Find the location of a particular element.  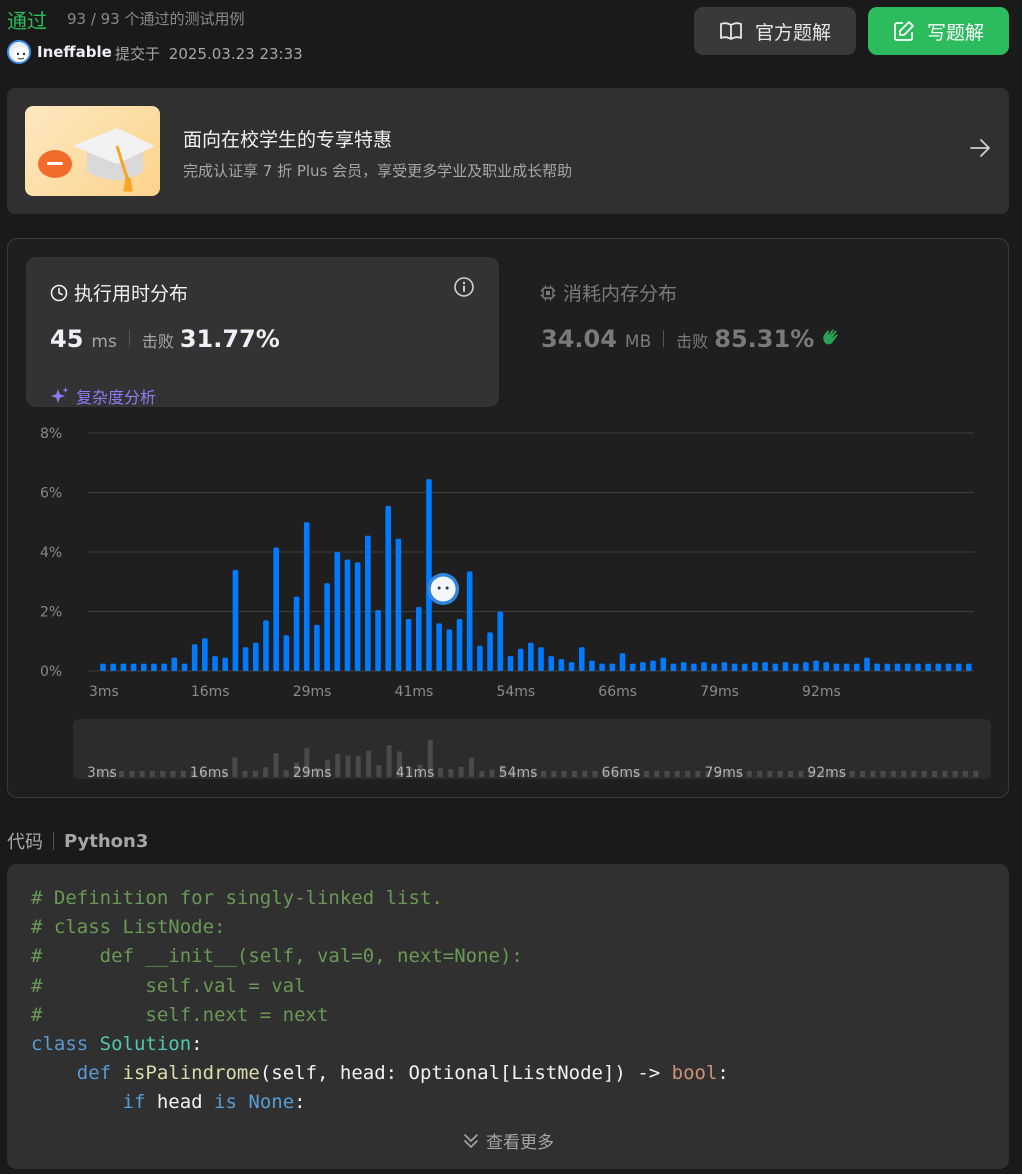

official-solution-button: 官方题解 is located at coordinates (775, 31).